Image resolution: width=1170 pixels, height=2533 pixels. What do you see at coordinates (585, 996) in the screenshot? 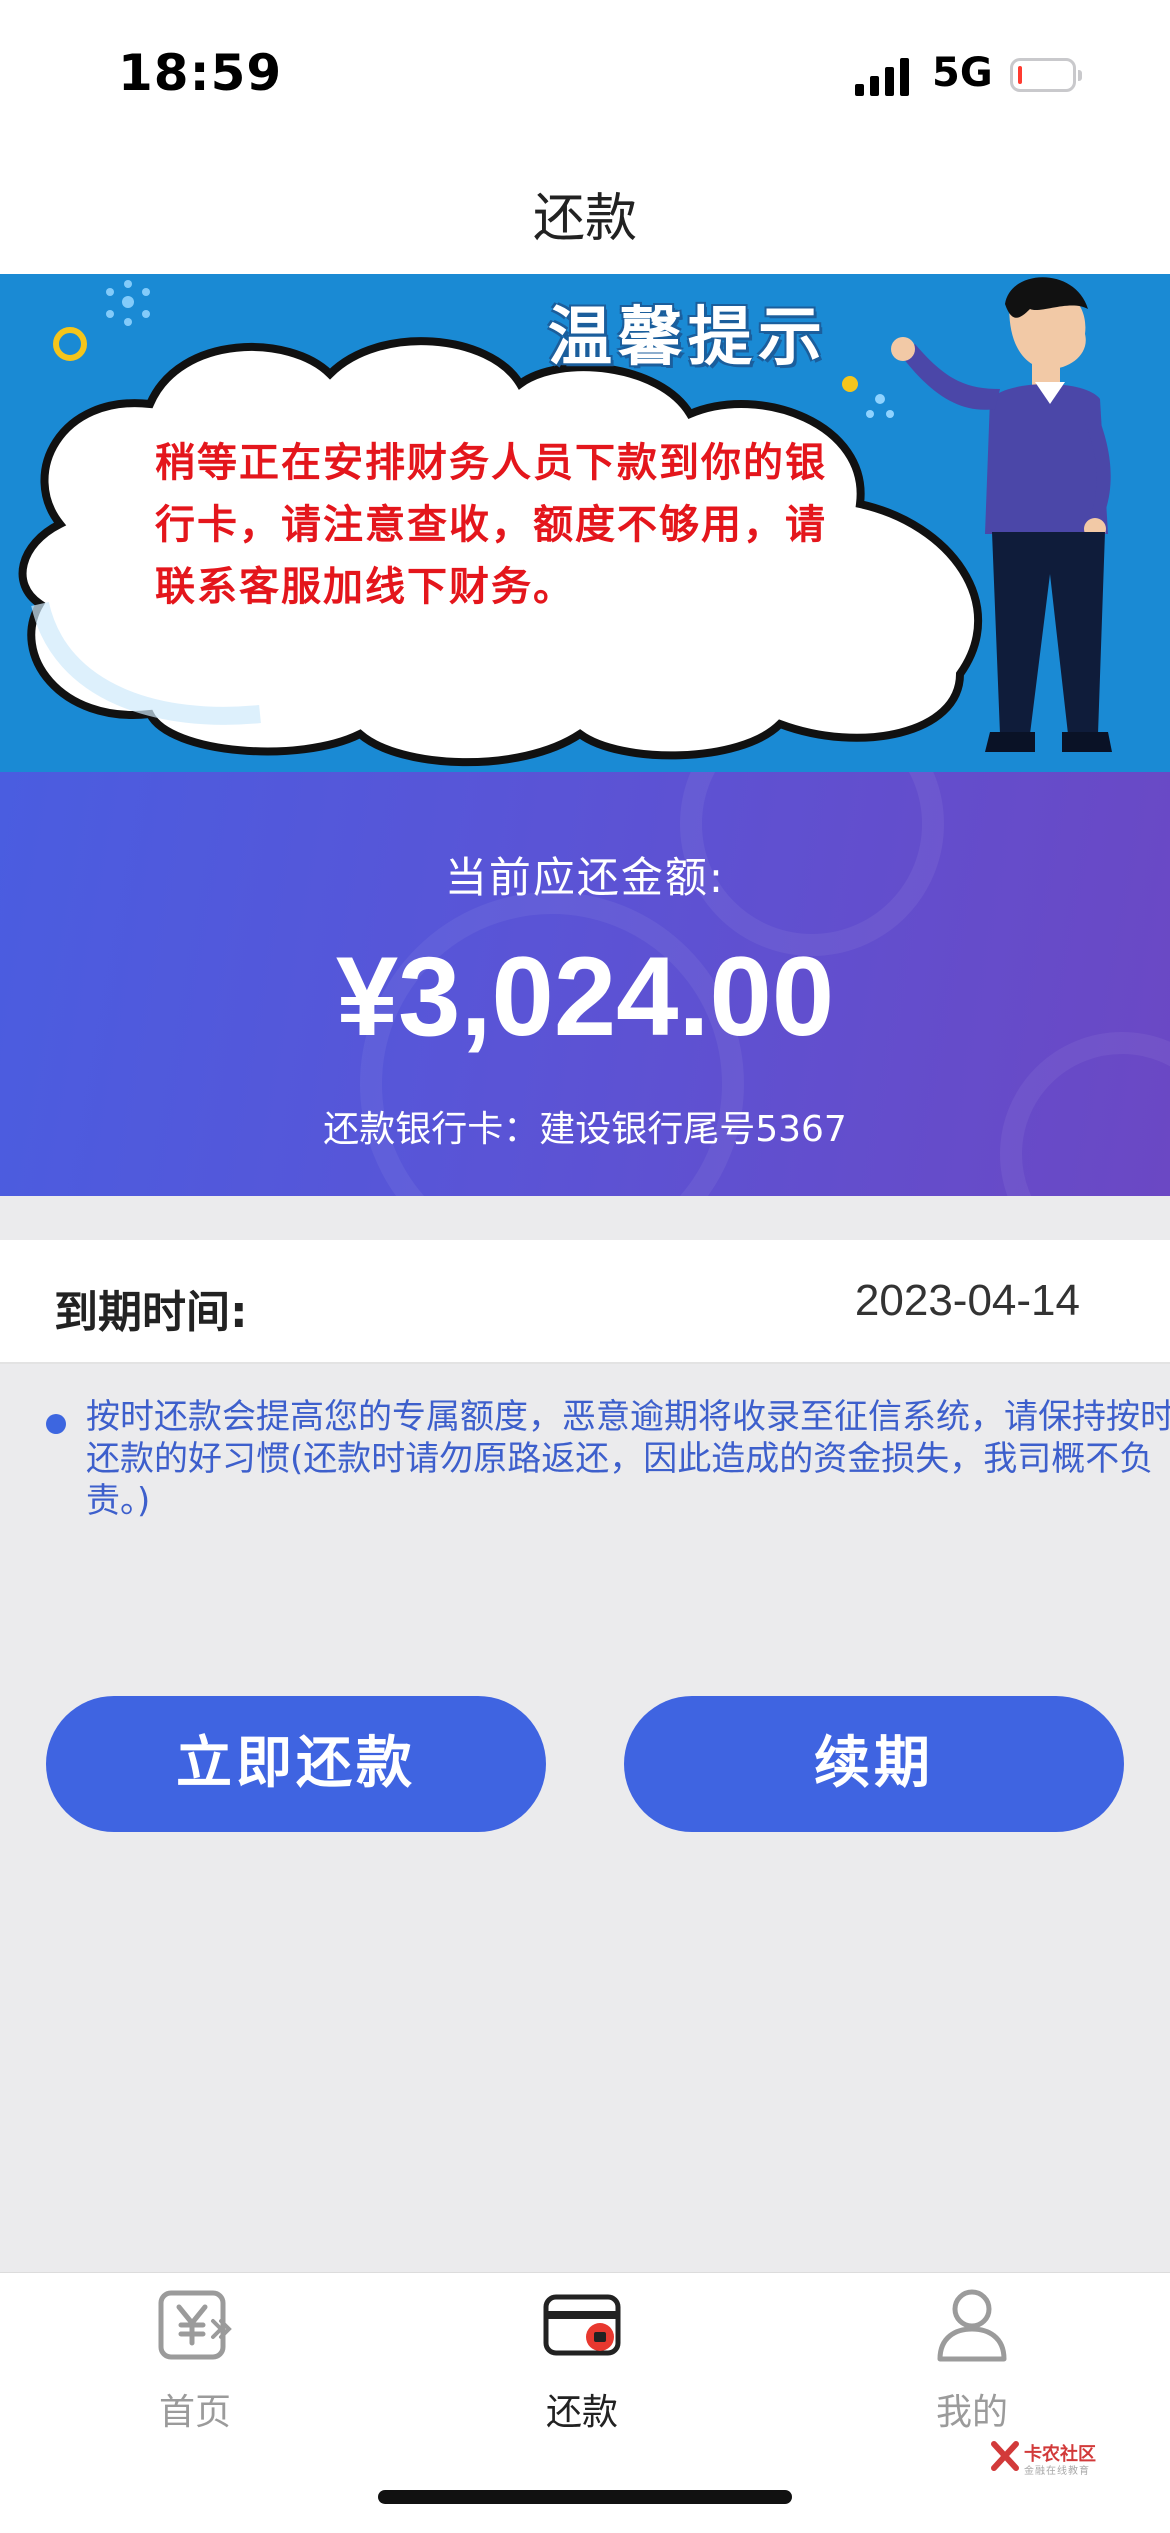
I see `amount-value: ¥3,024.00` at bounding box center [585, 996].